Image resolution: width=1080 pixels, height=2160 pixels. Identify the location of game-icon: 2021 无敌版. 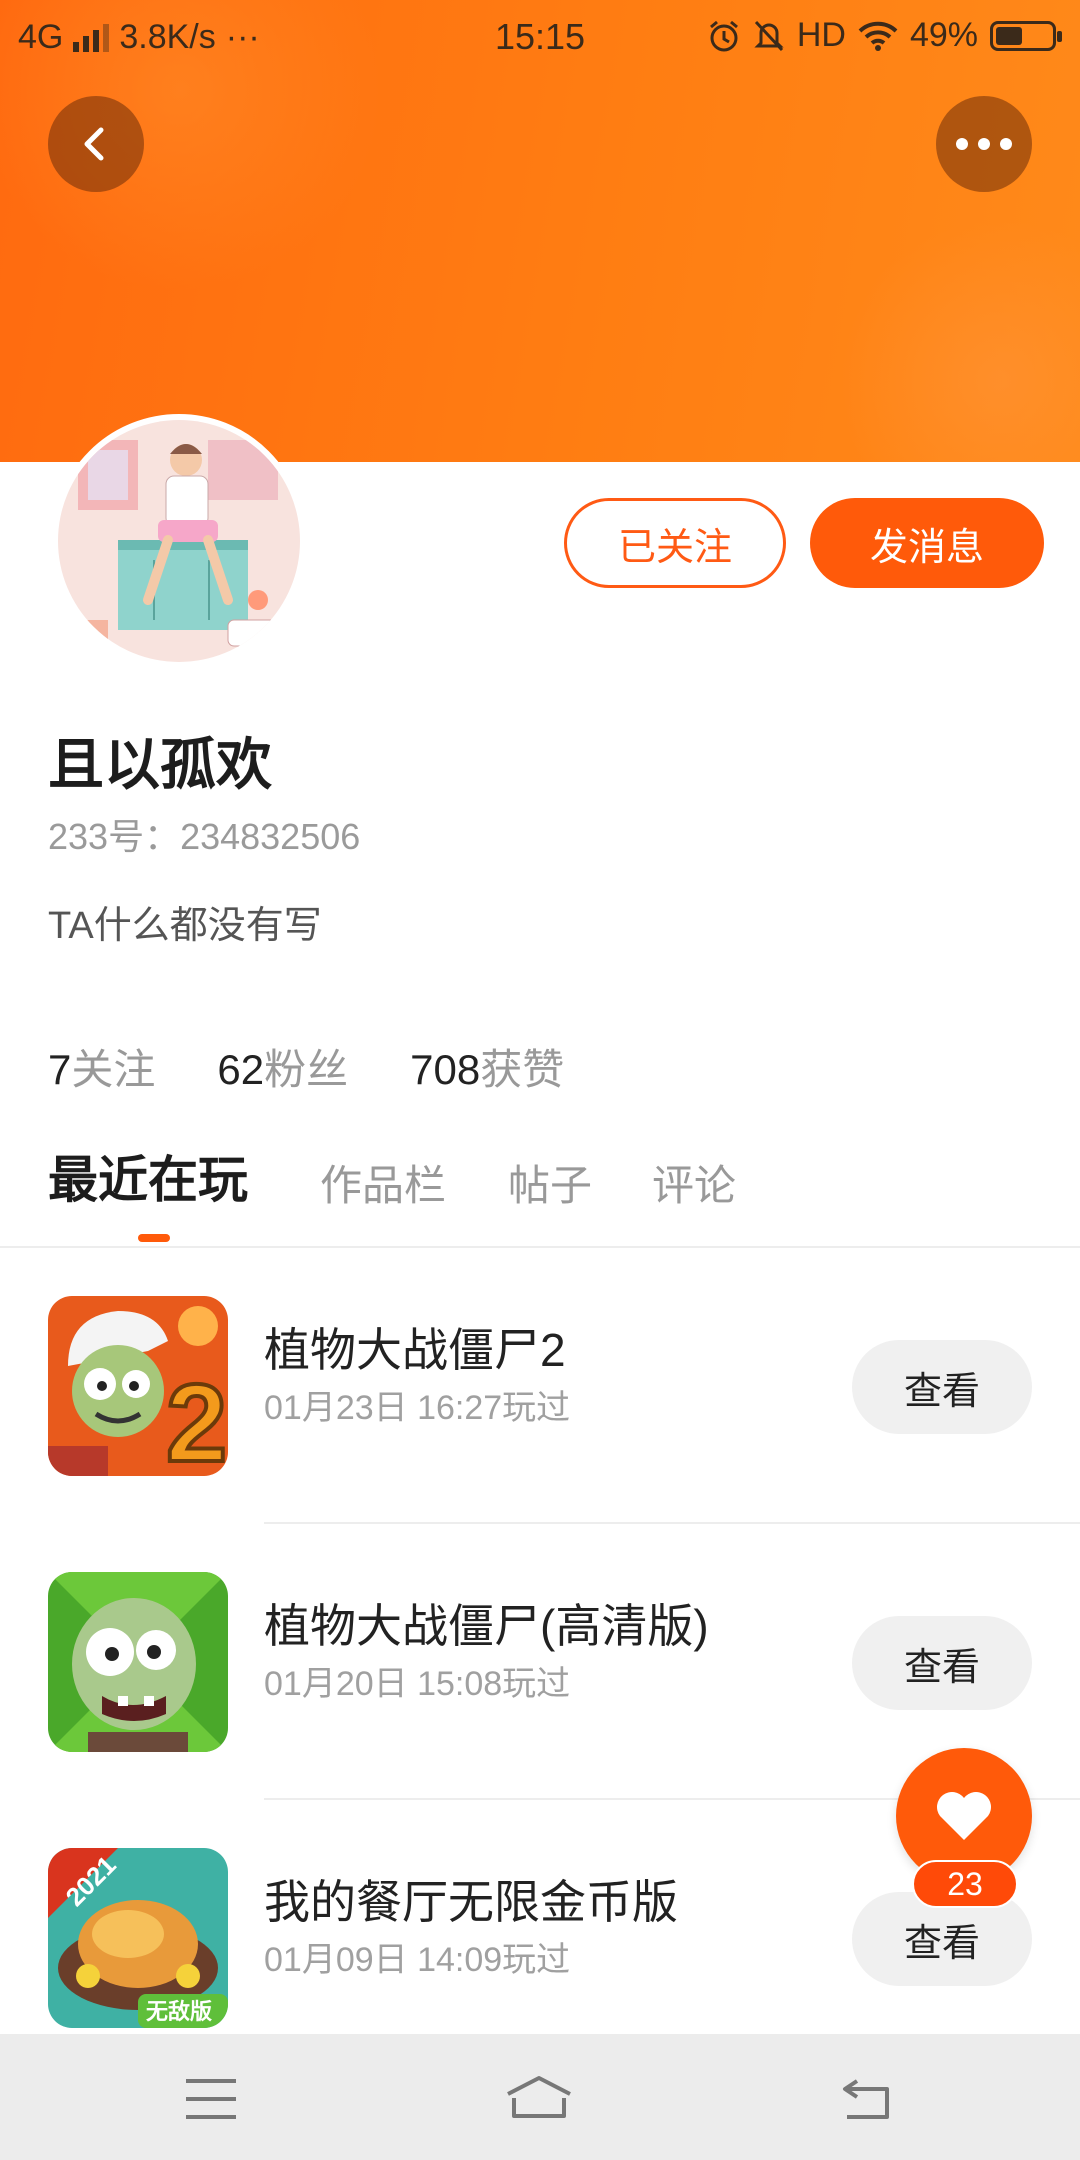
(138, 1938).